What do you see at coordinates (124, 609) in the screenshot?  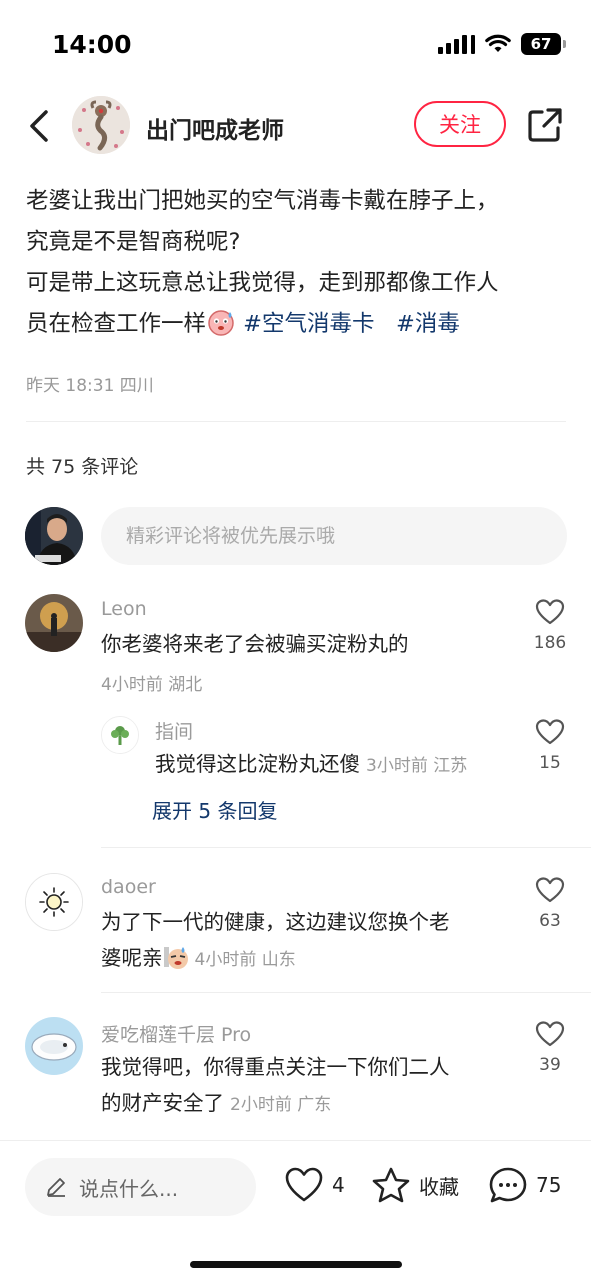 I see `commenter-name: Leon` at bounding box center [124, 609].